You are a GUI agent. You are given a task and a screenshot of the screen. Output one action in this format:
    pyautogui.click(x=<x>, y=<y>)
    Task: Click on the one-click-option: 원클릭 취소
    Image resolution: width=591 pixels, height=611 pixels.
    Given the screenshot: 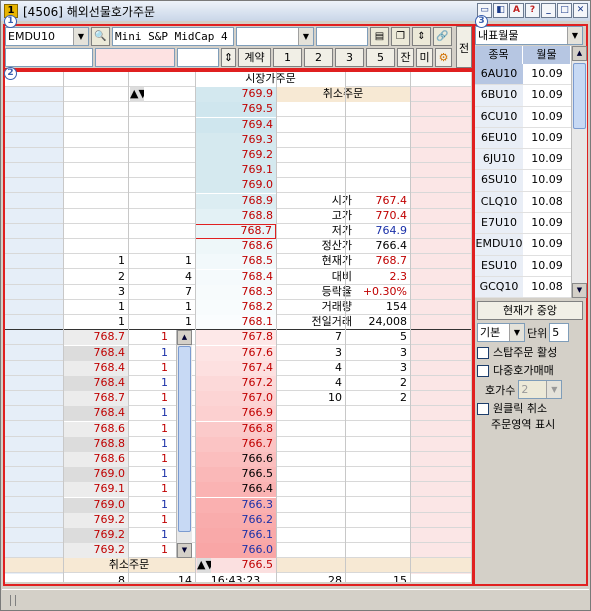 What is the action you would take?
    pyautogui.click(x=512, y=409)
    